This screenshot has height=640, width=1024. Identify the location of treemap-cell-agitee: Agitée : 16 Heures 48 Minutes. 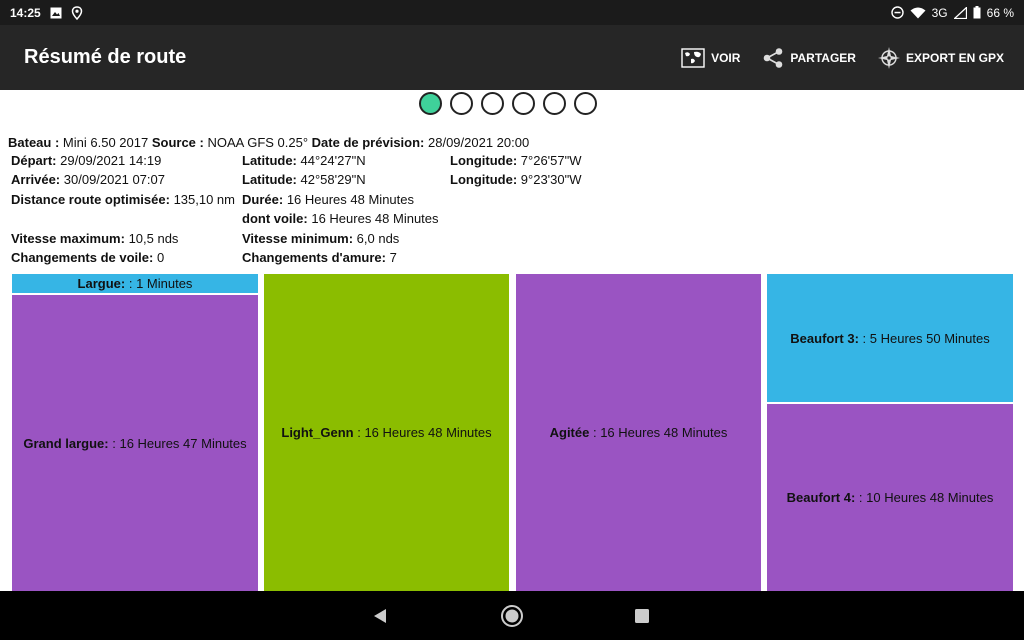
(638, 432).